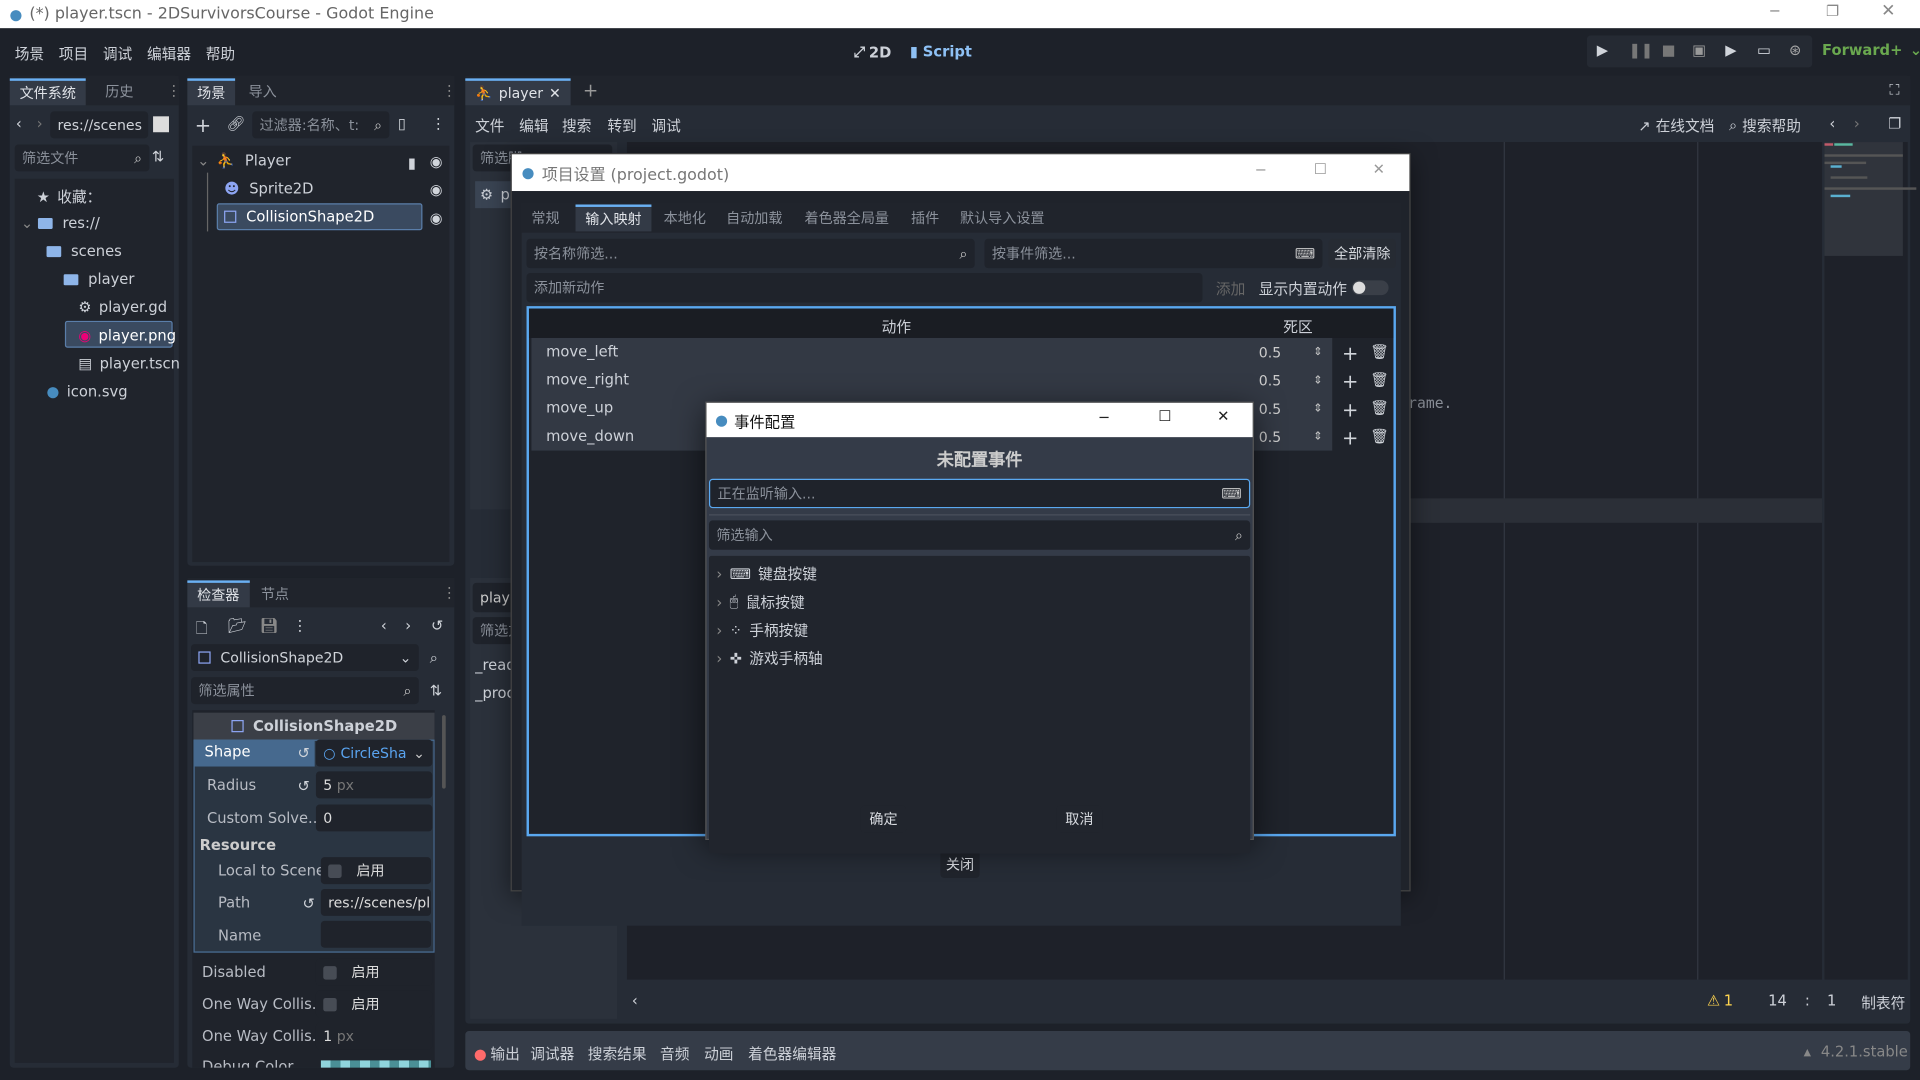 The image size is (1920, 1080). What do you see at coordinates (203, 125) in the screenshot?
I see `add-node-icon: +` at bounding box center [203, 125].